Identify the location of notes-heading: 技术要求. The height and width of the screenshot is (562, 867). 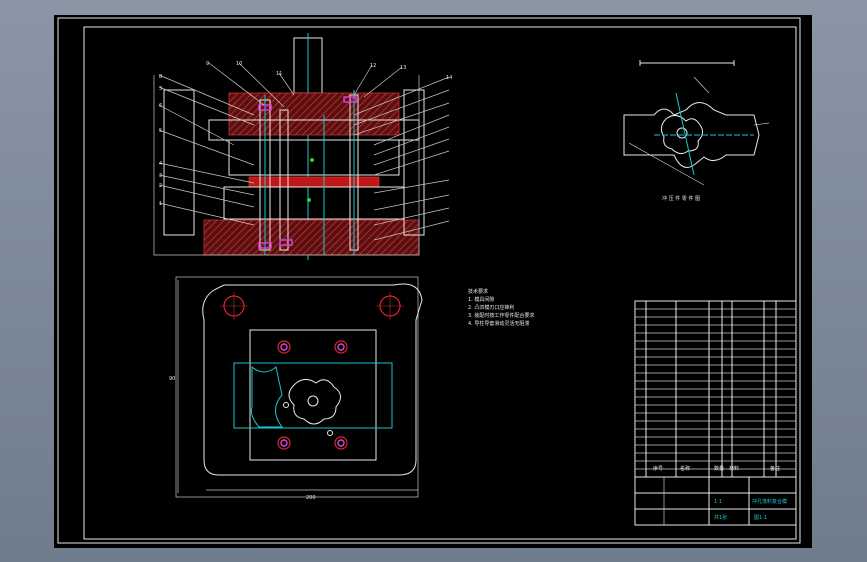
(478, 291).